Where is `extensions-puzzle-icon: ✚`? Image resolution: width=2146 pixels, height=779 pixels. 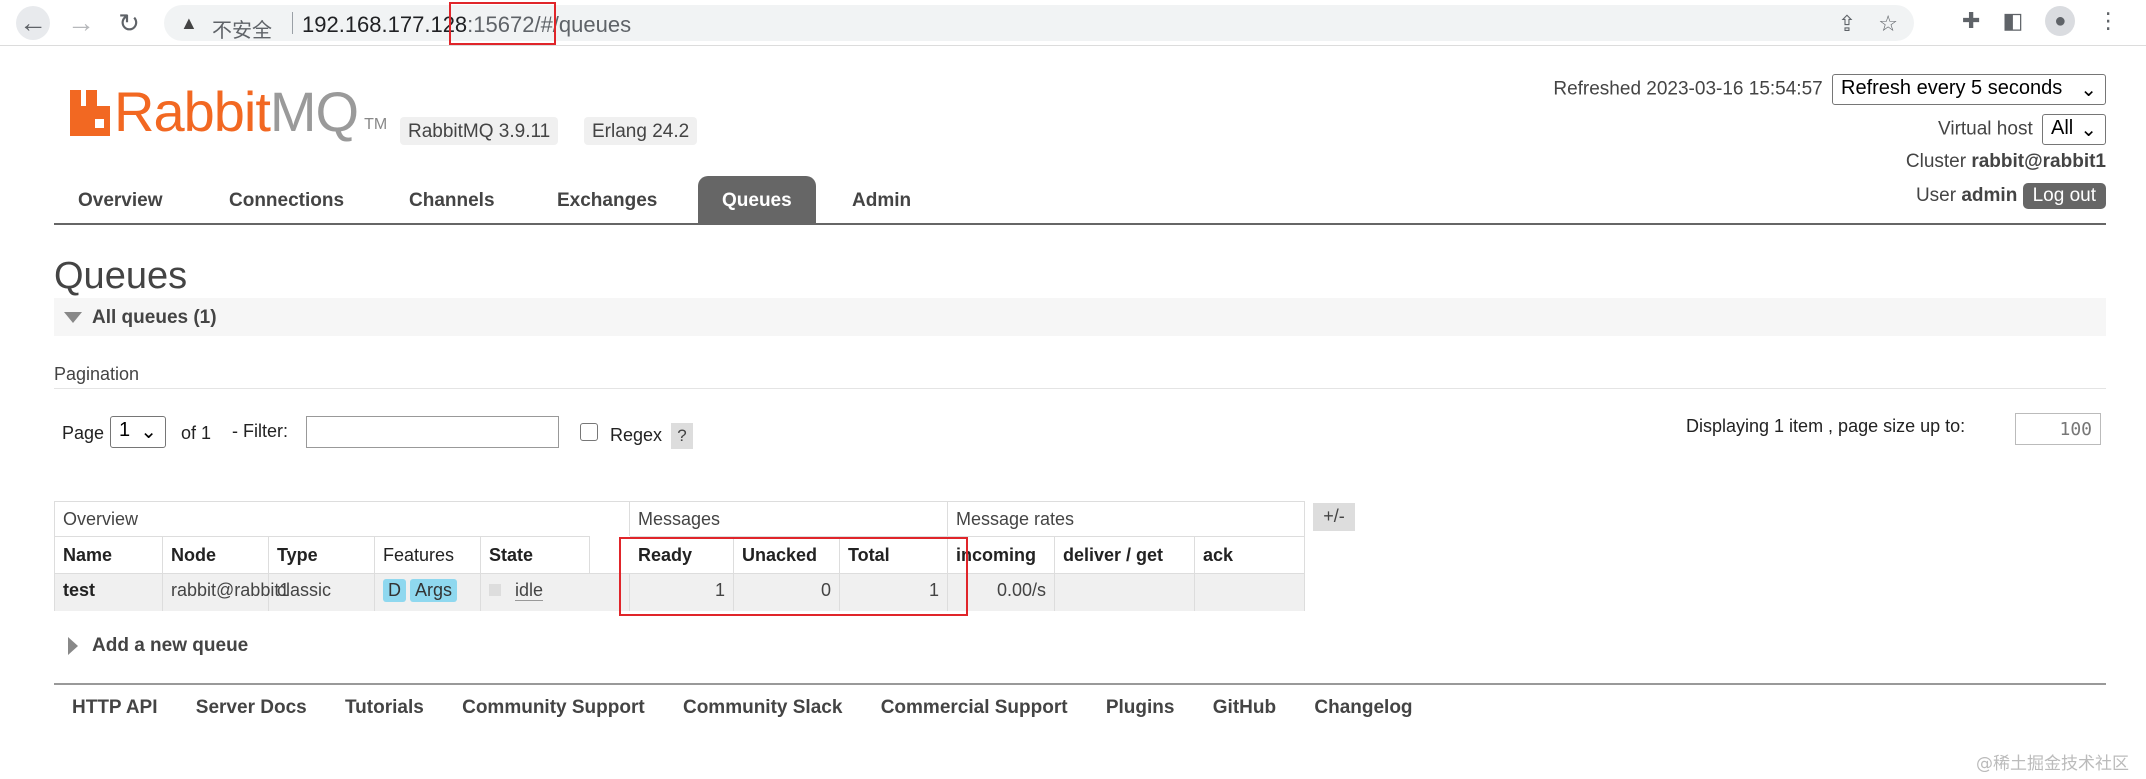 extensions-puzzle-icon: ✚ is located at coordinates (1971, 21).